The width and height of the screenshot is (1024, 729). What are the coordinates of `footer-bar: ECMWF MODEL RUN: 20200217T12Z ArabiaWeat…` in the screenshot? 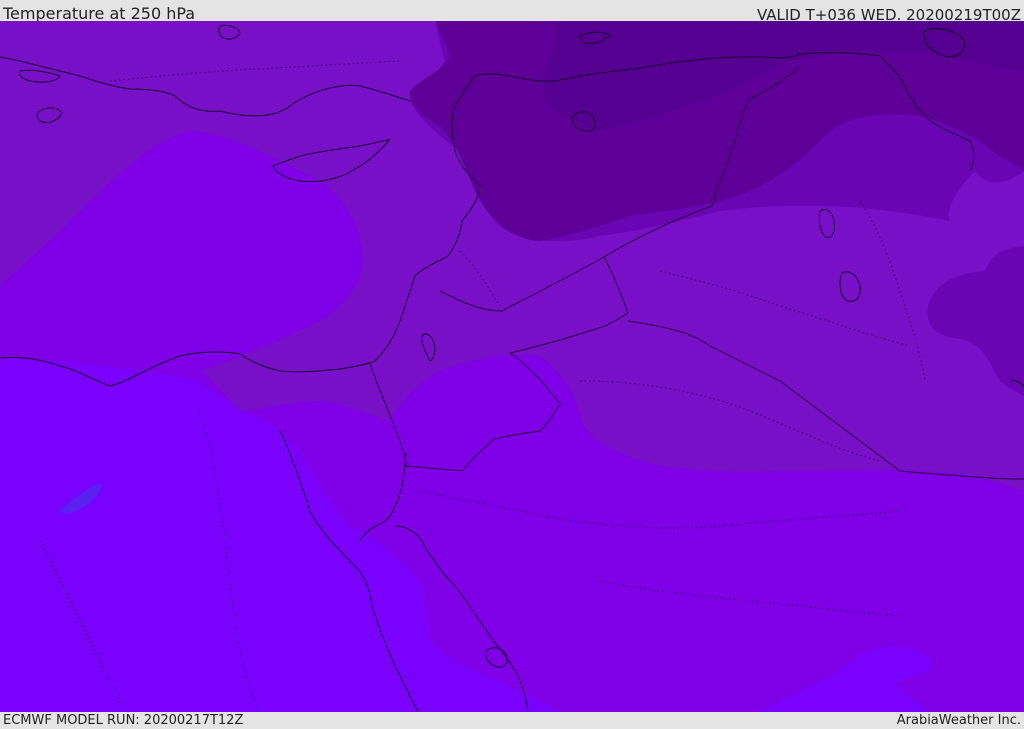 It's located at (512, 720).